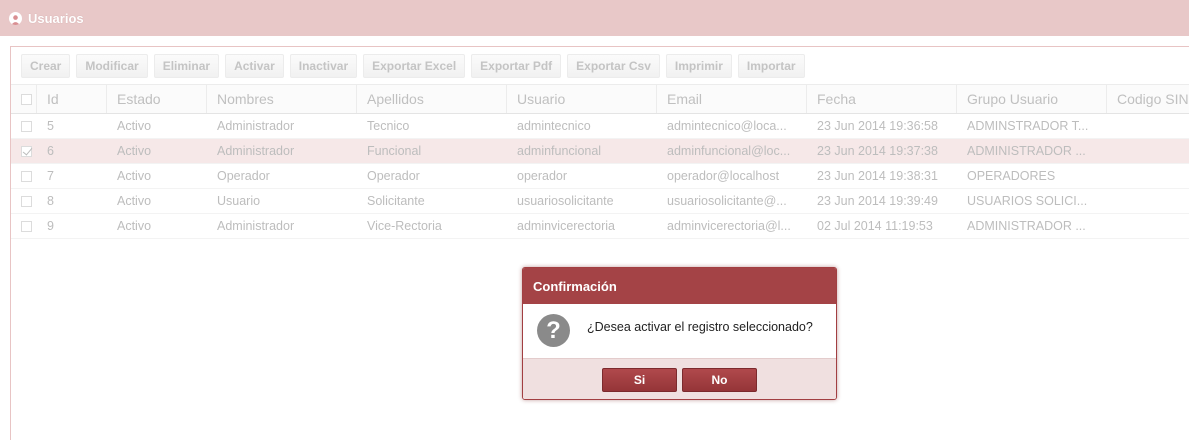  What do you see at coordinates (582, 99) in the screenshot?
I see `column-header-usuario: Usuario` at bounding box center [582, 99].